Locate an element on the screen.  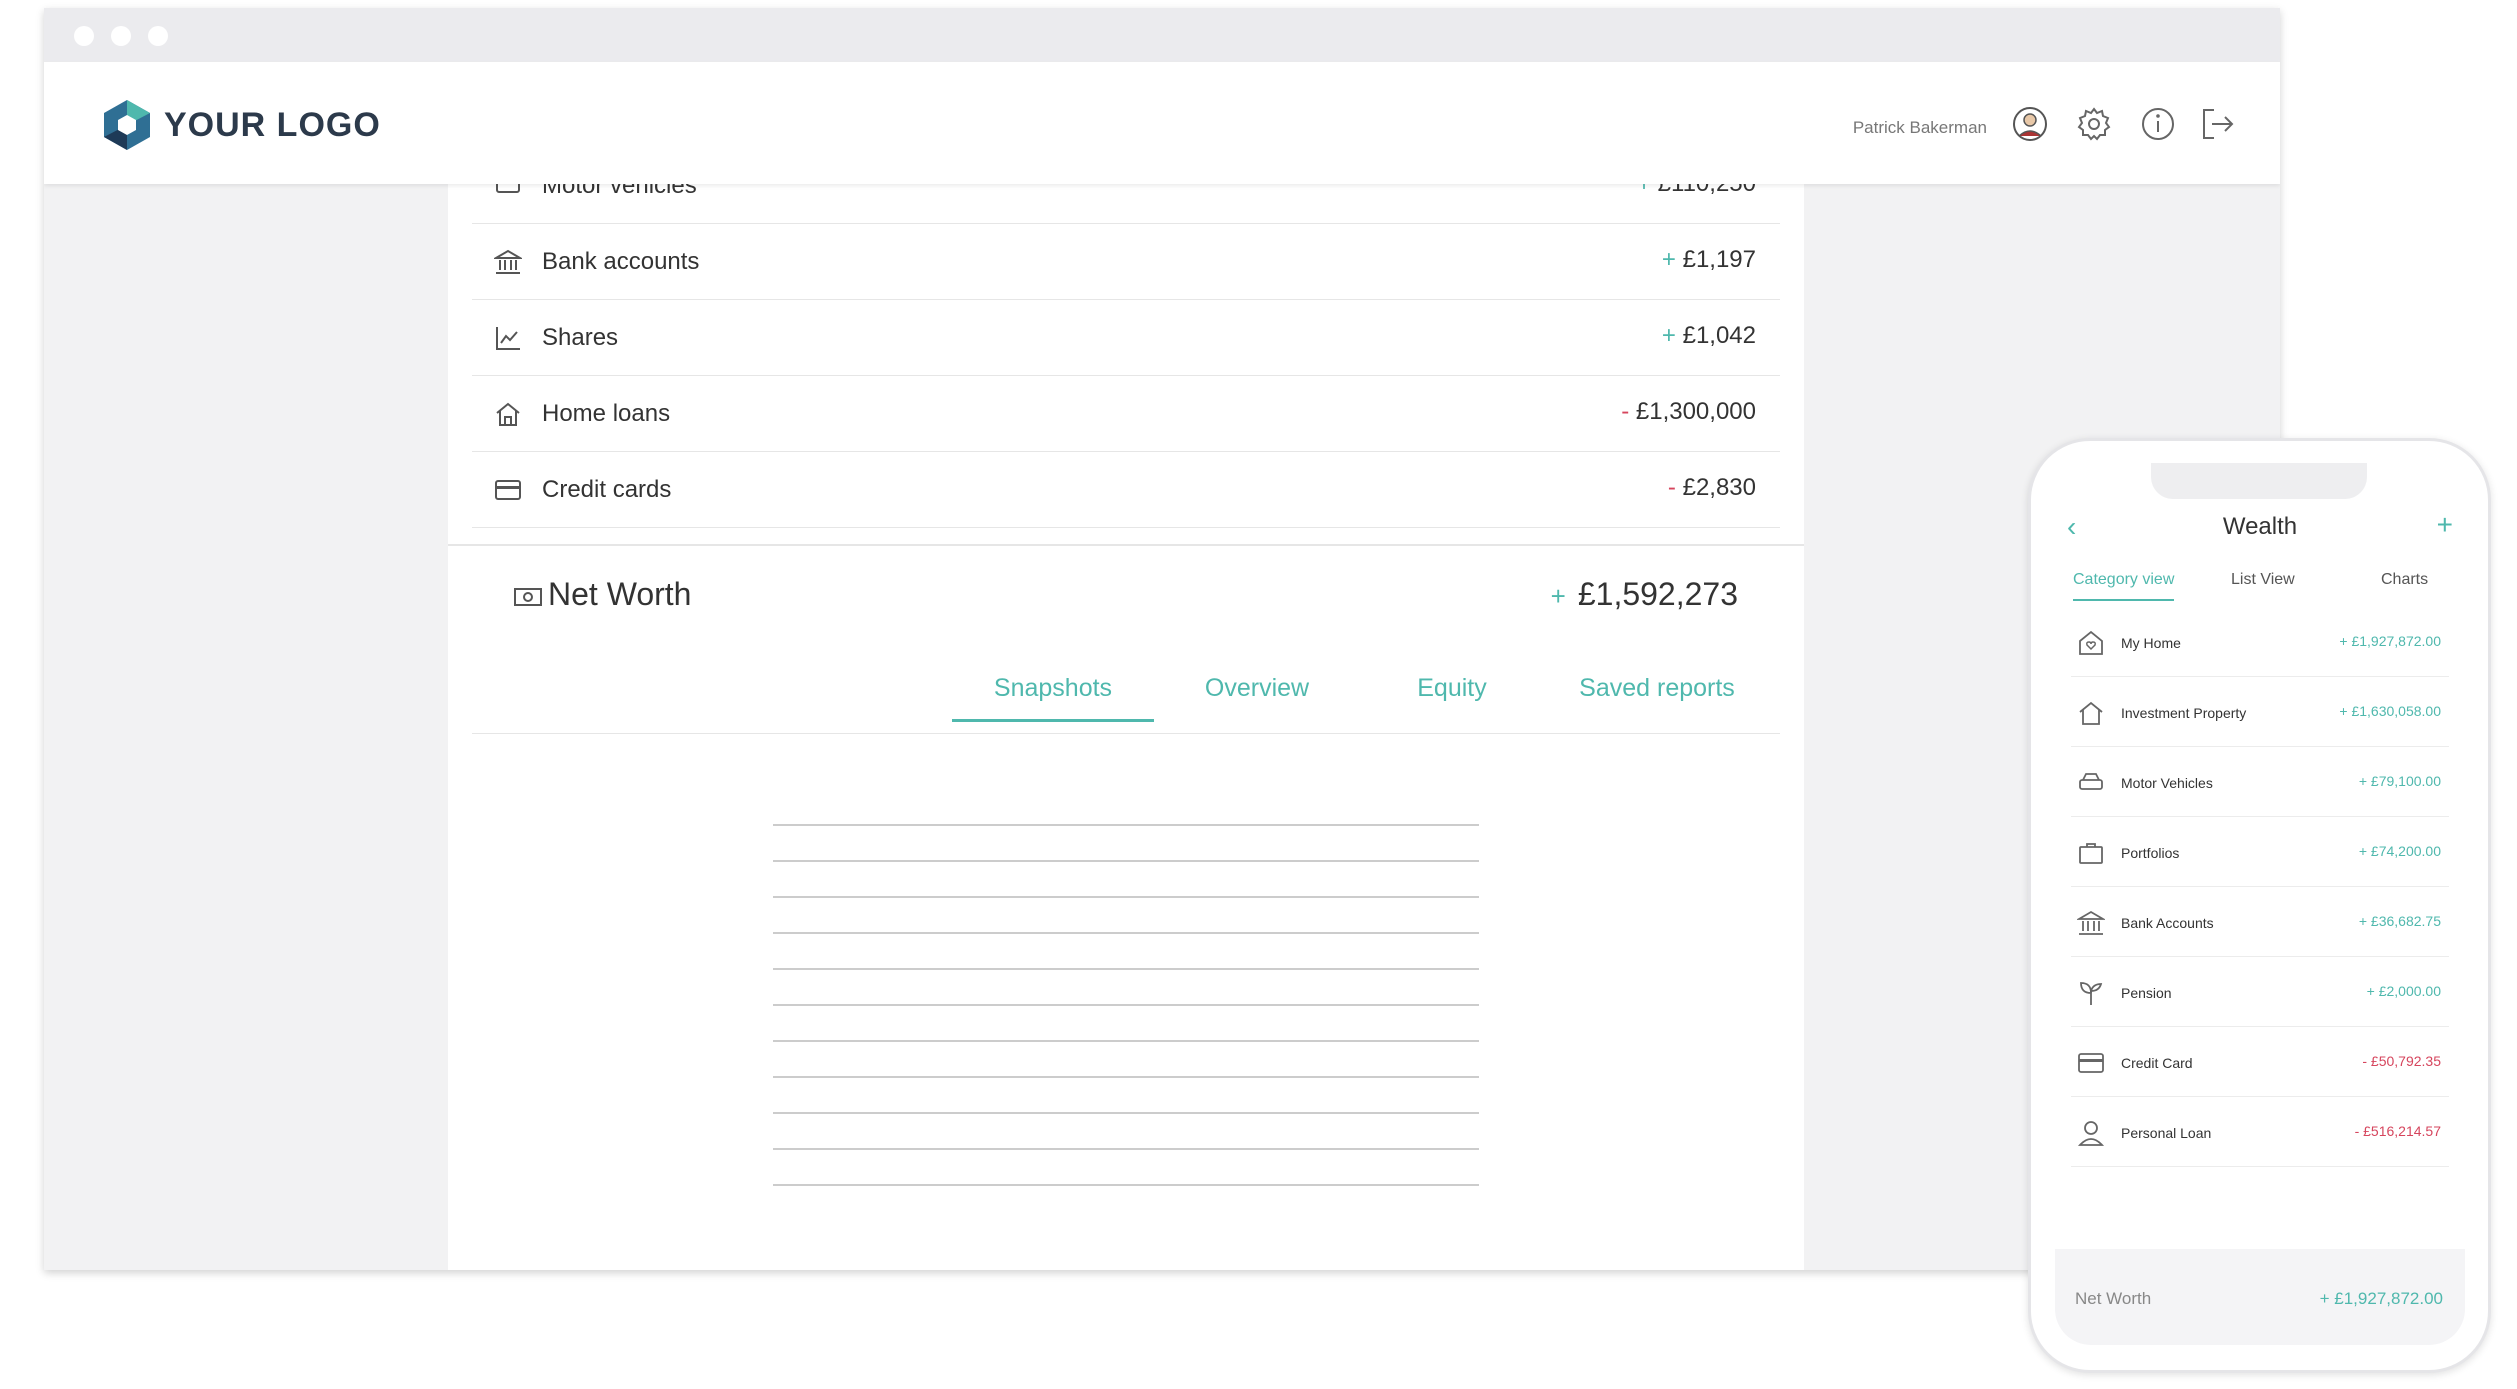
phone-row-value: + £1,927,872.00 is located at coordinates (2390, 641).